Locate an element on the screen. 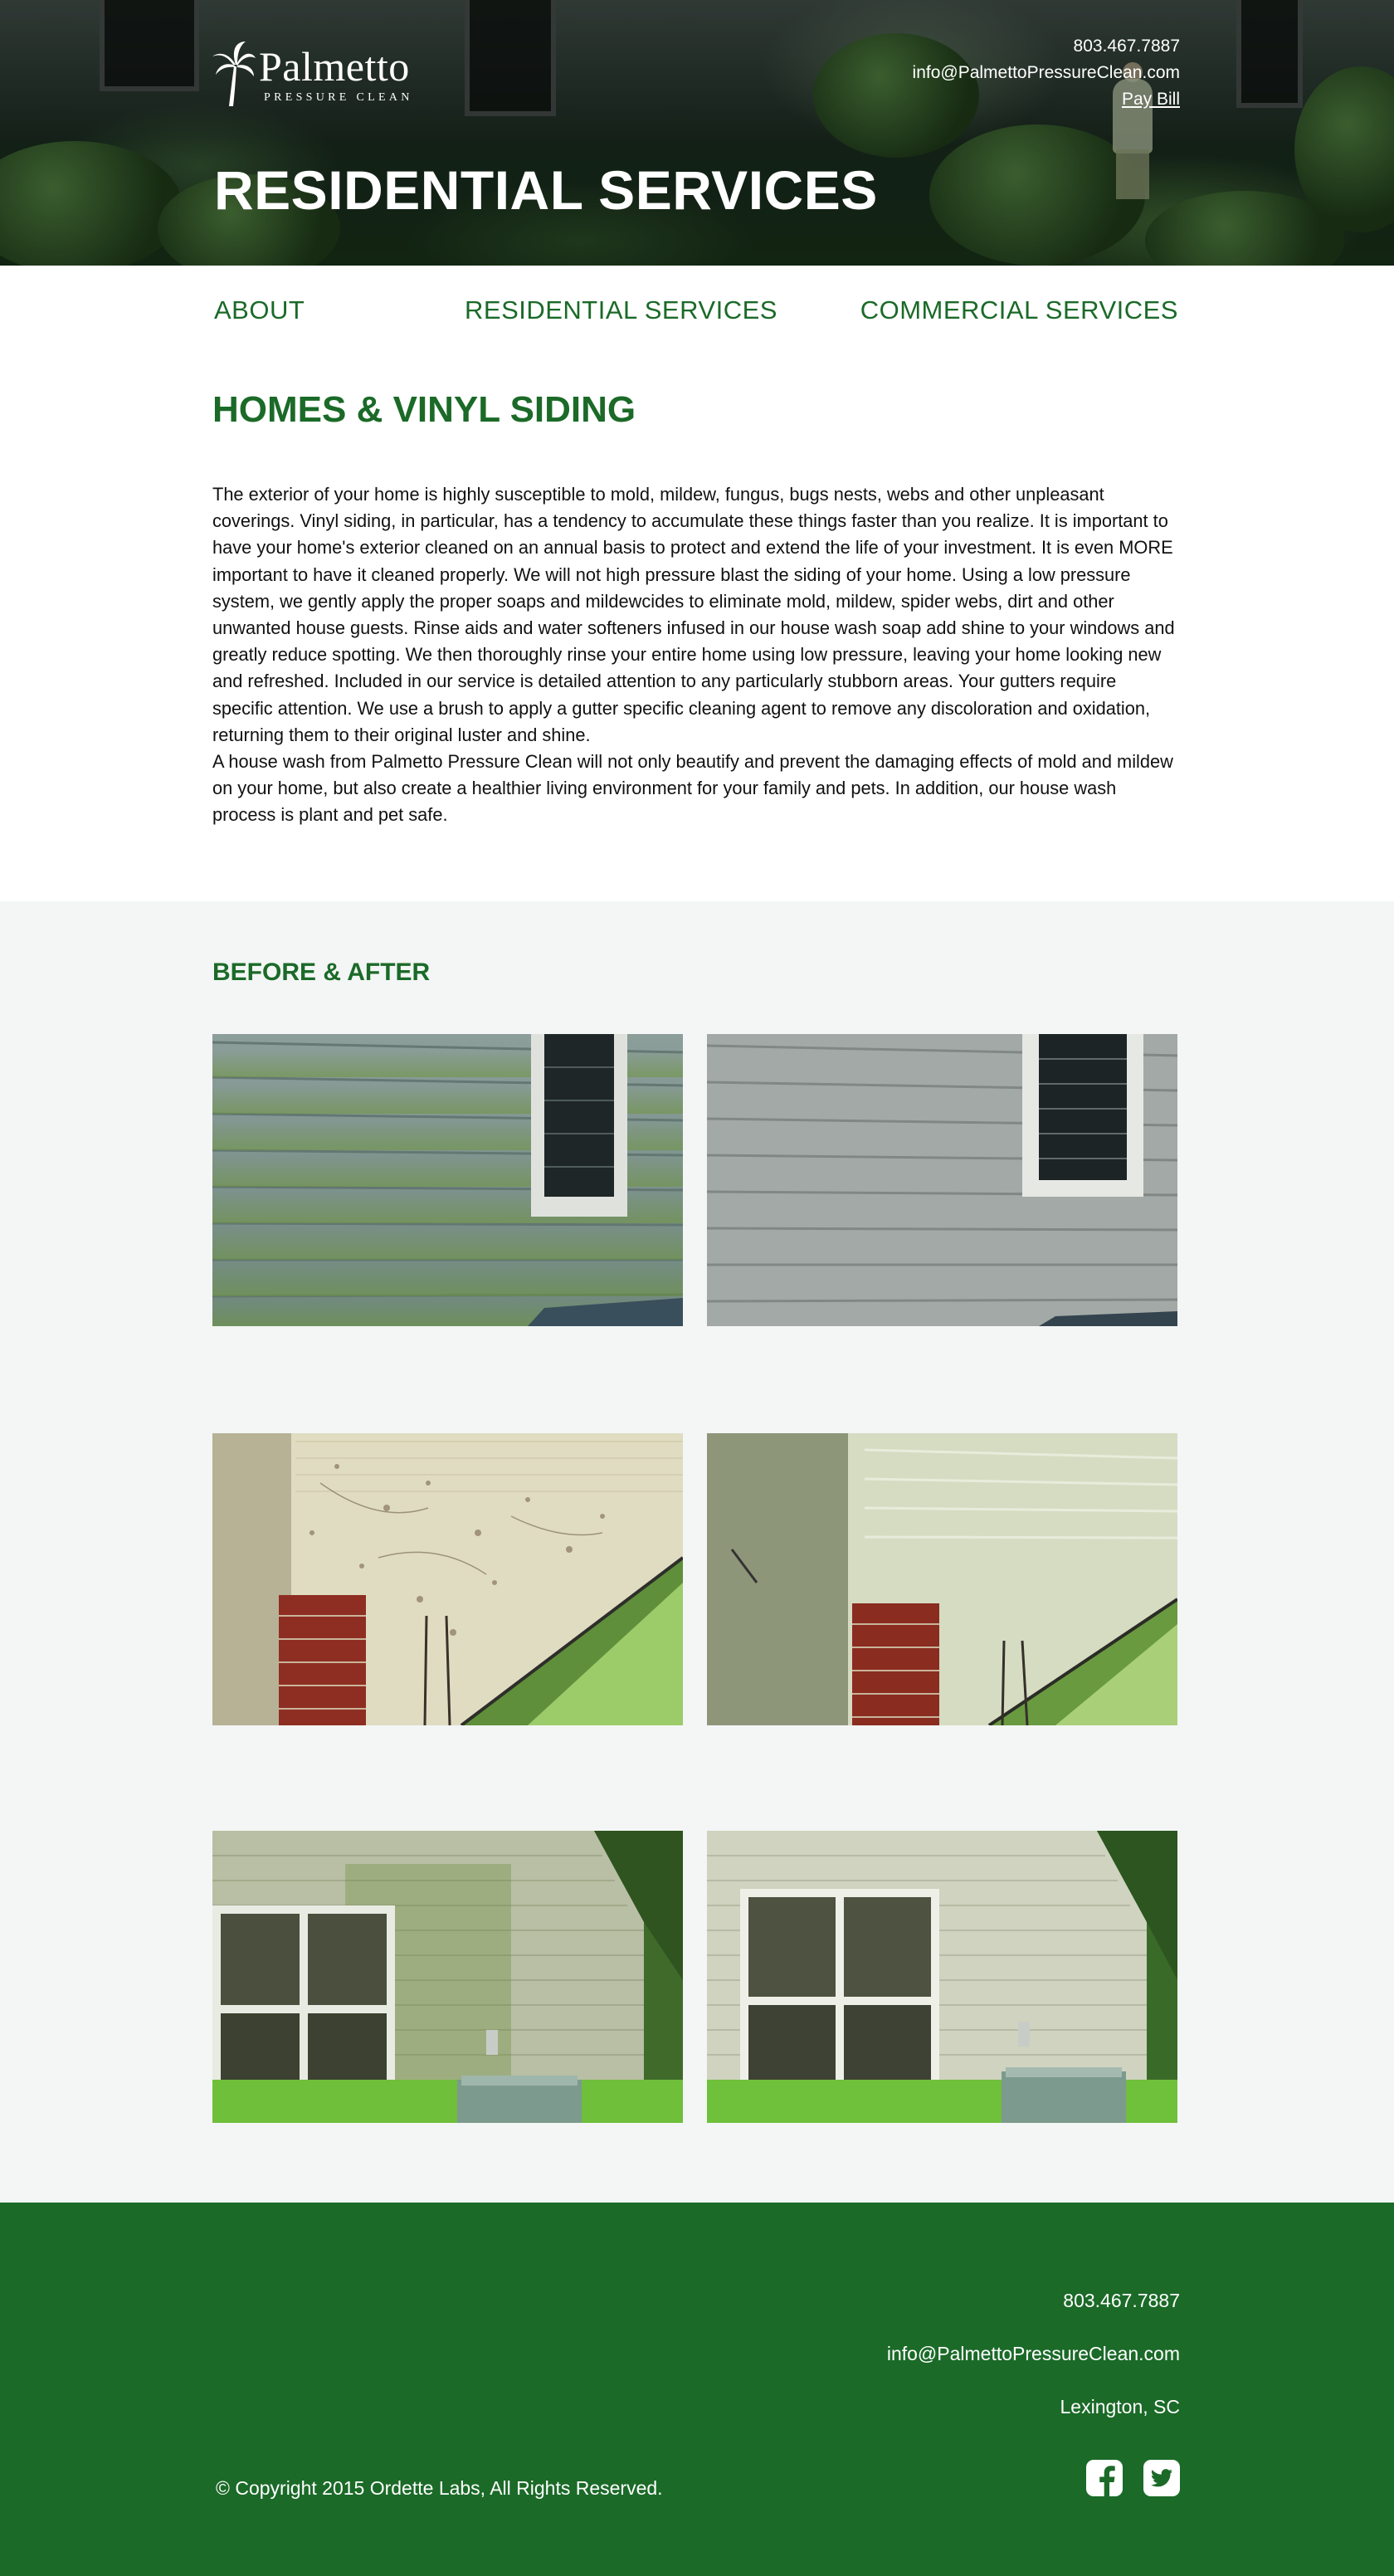  hero-banner is located at coordinates (697, 133).